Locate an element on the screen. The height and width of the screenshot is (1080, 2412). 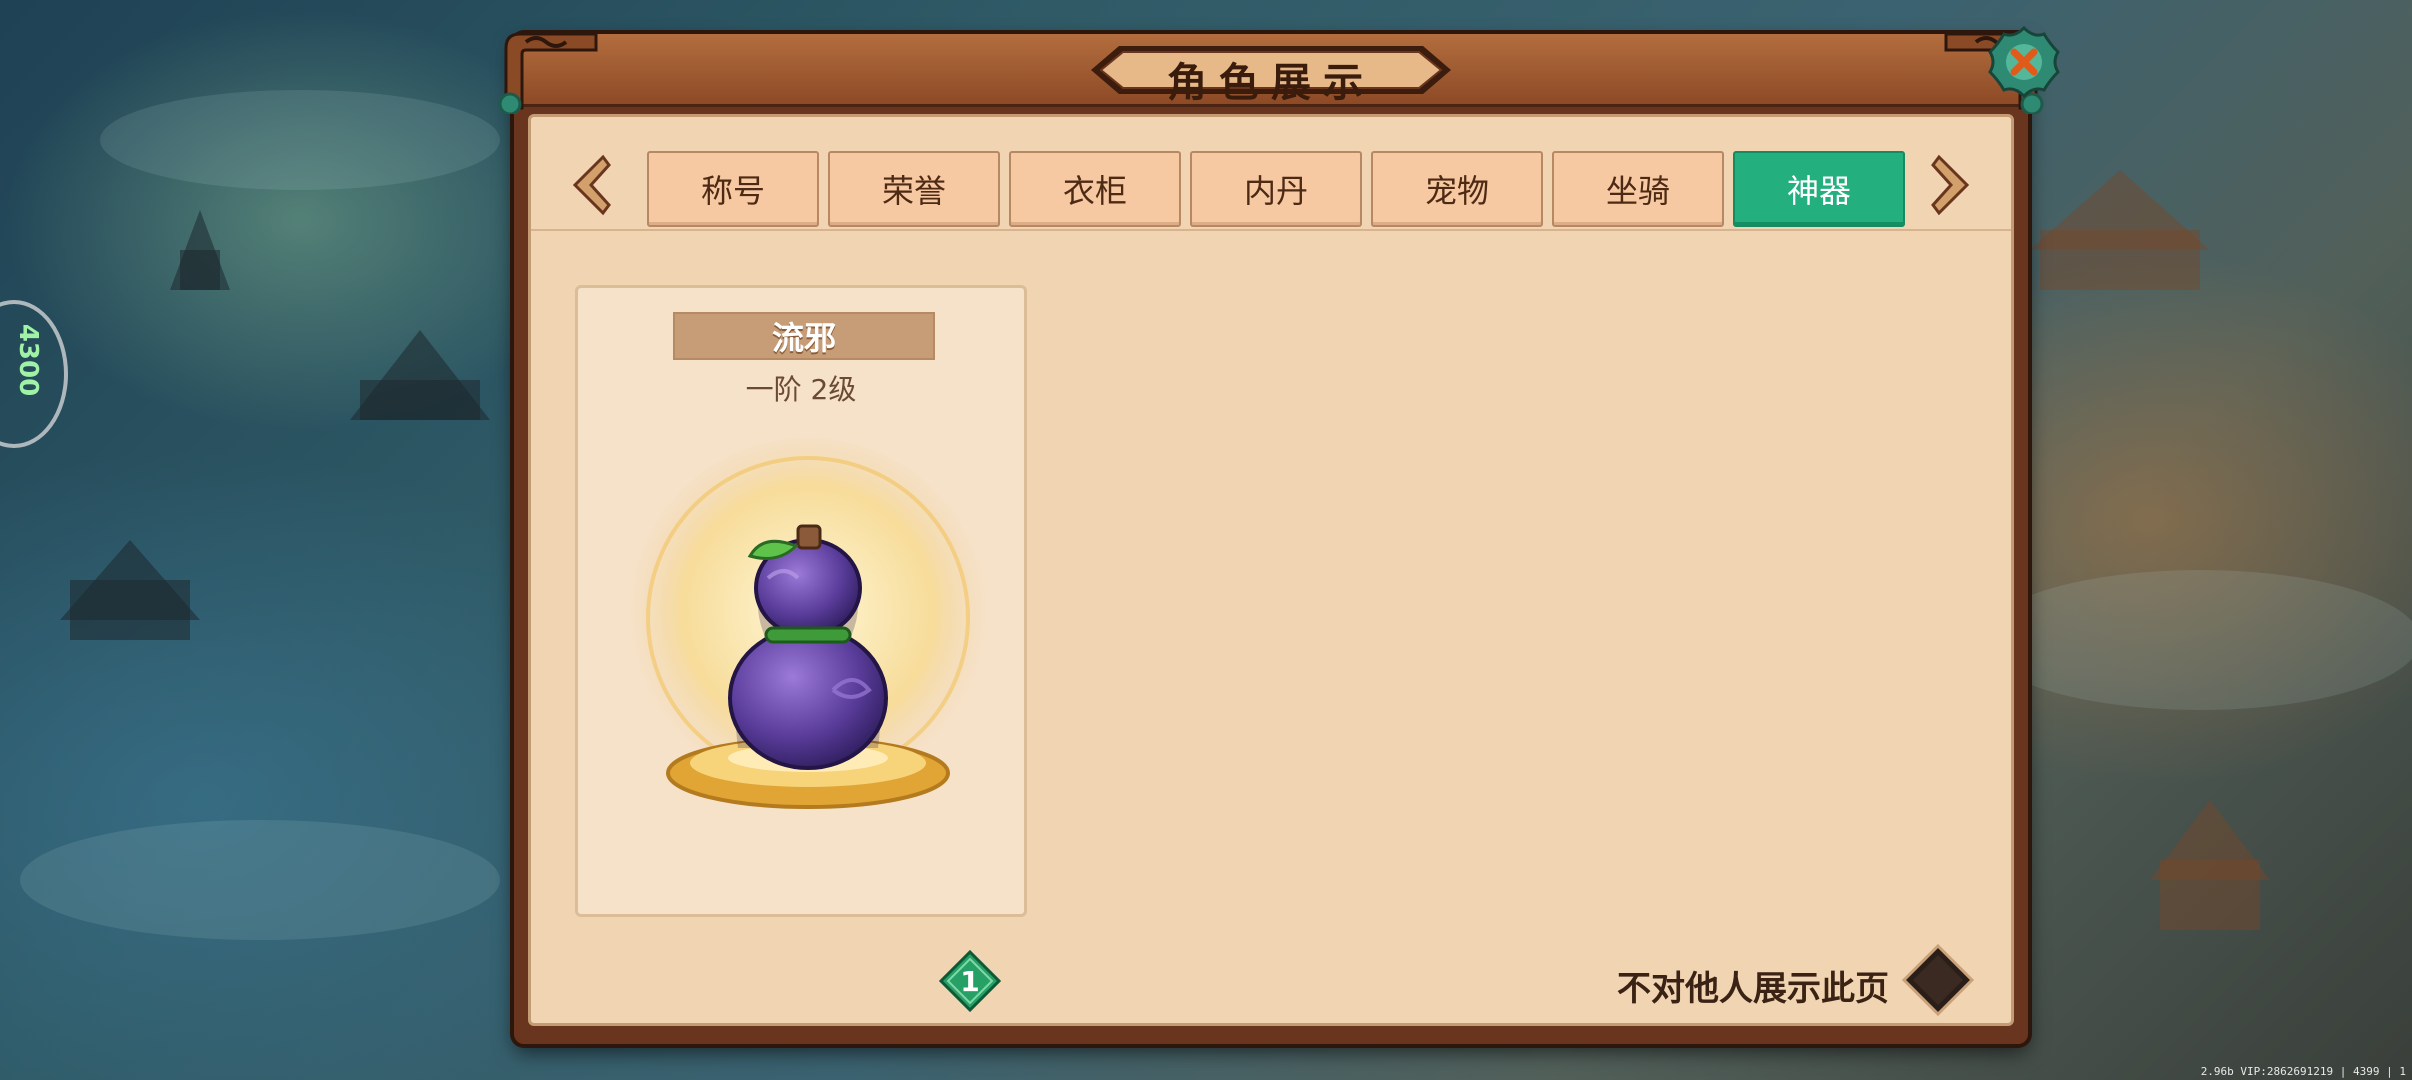
tab-label: 衣柜 is located at coordinates (1094, 191).